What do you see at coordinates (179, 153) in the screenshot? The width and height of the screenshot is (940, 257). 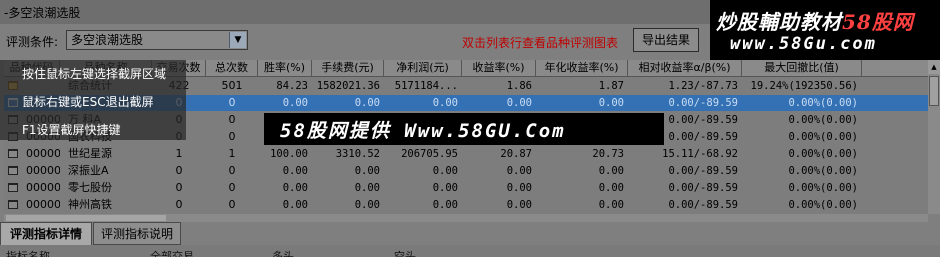 I see `cell-trades: 1` at bounding box center [179, 153].